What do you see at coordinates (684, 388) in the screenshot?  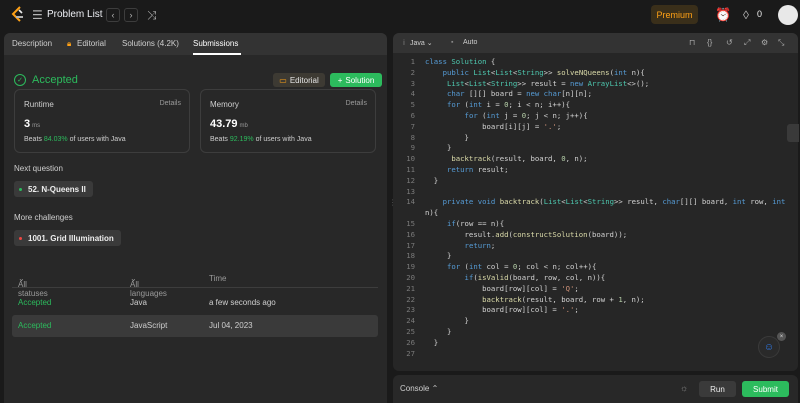 I see `debug-icon: ☼` at bounding box center [684, 388].